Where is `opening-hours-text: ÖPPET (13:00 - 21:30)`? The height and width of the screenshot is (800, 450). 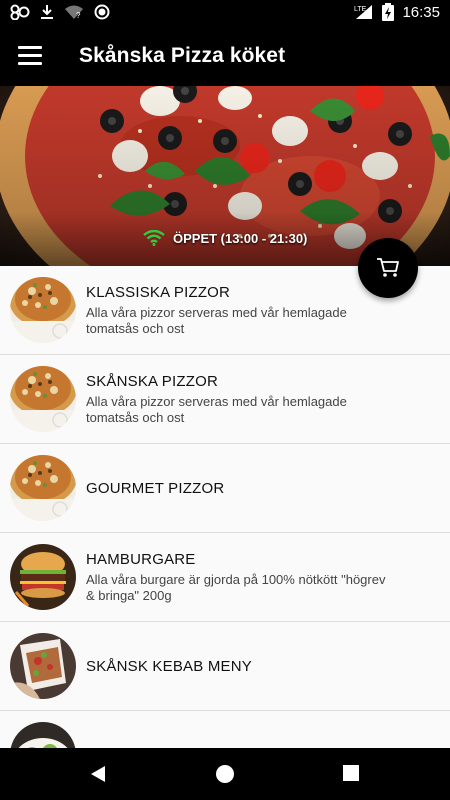
opening-hours-text: ÖPPET (13:00 - 21:30) is located at coordinates (240, 238).